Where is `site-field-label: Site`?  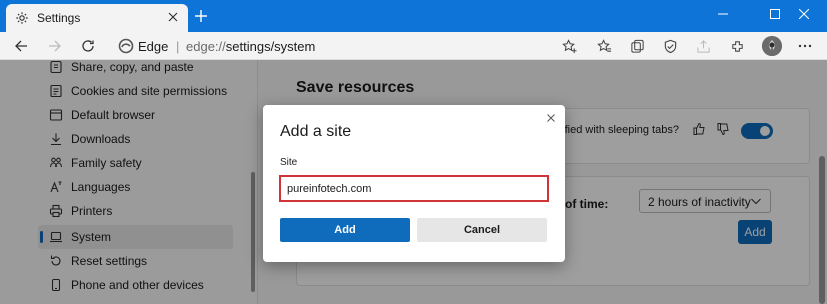
site-field-label: Site is located at coordinates (289, 162).